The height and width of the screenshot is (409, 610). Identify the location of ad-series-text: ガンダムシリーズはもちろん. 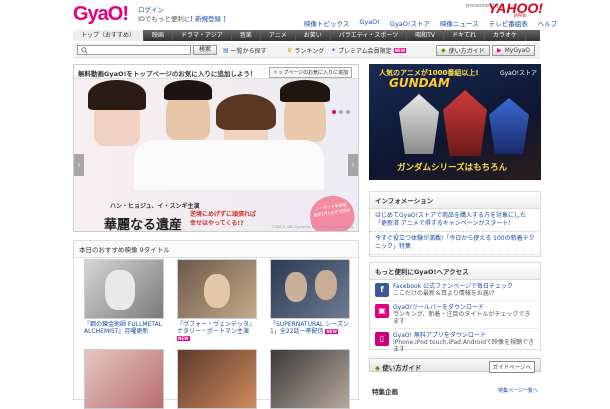
(452, 168).